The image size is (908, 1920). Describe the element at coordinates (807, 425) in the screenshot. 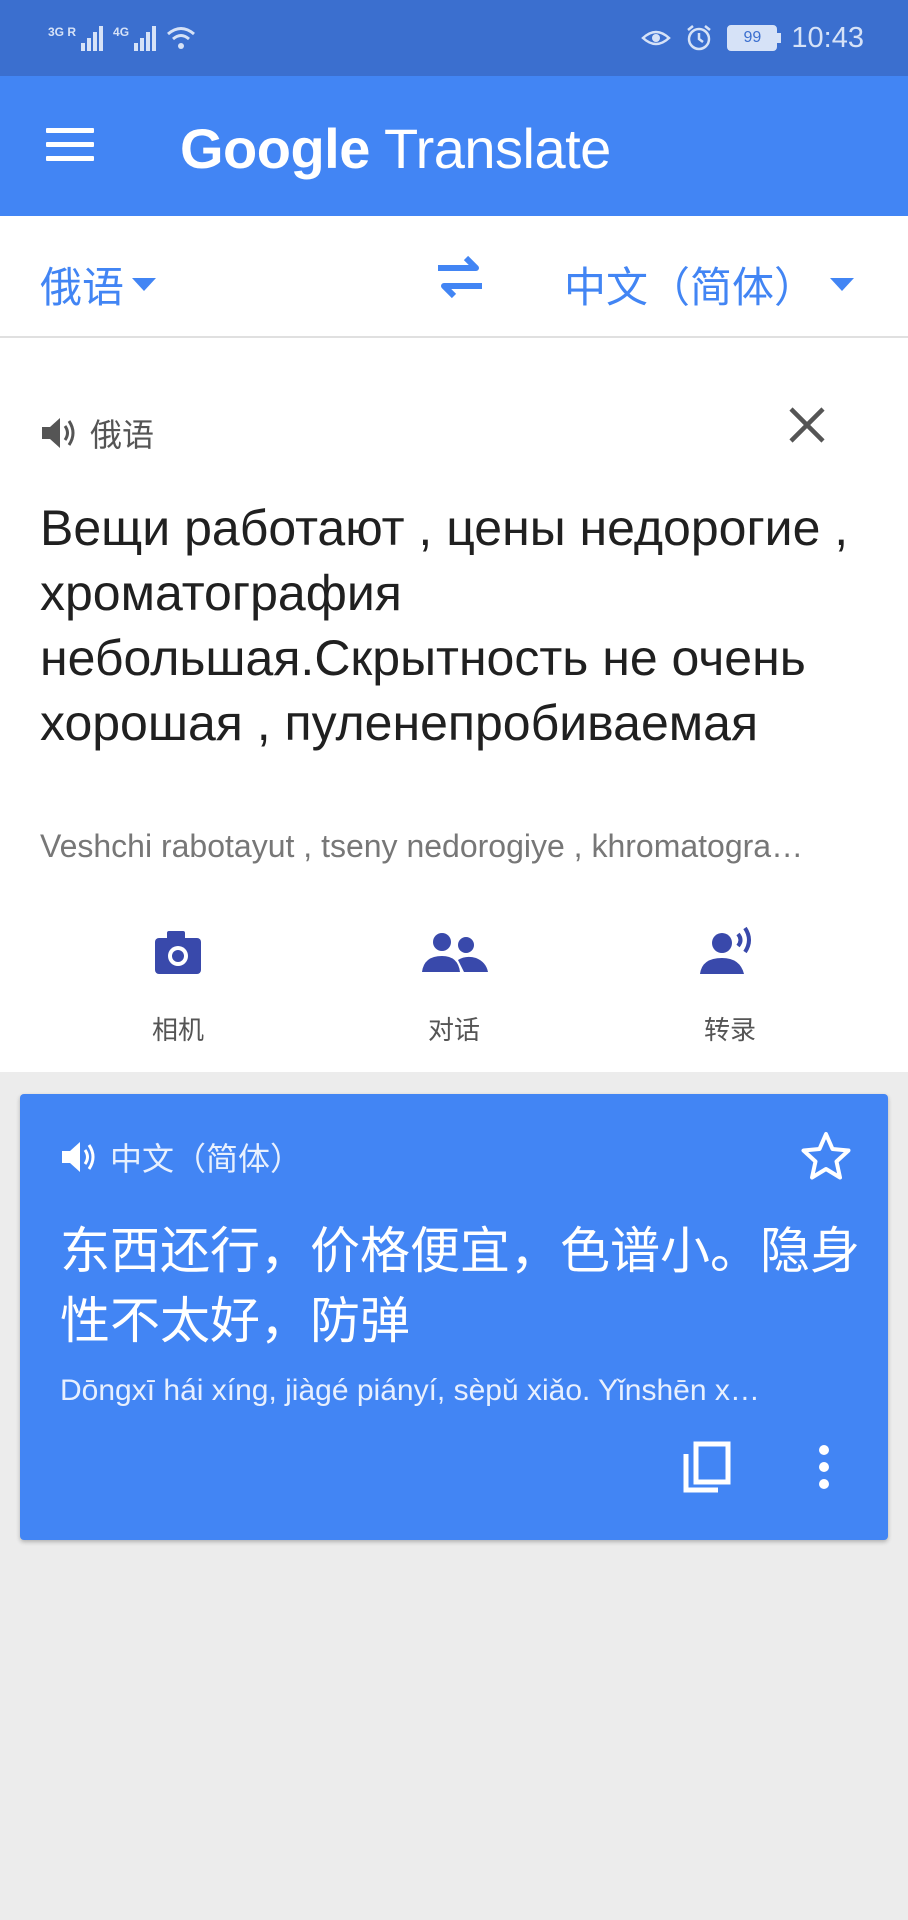

I see `close-icon` at that location.